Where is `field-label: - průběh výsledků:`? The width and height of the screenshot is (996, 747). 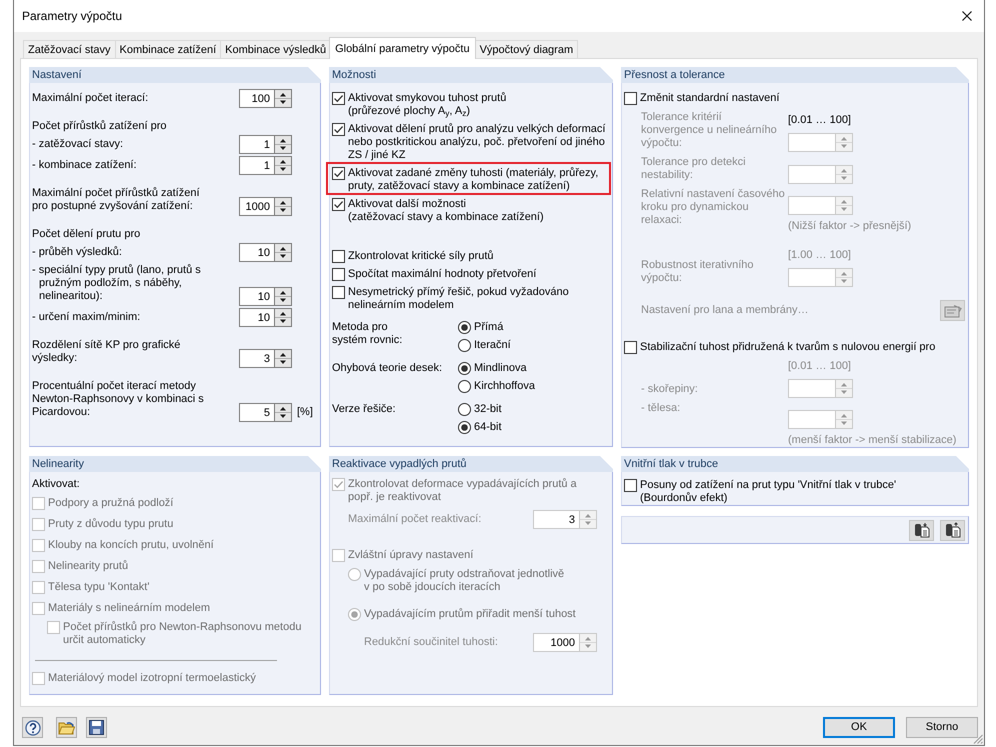 field-label: - průběh výsledků: is located at coordinates (77, 253).